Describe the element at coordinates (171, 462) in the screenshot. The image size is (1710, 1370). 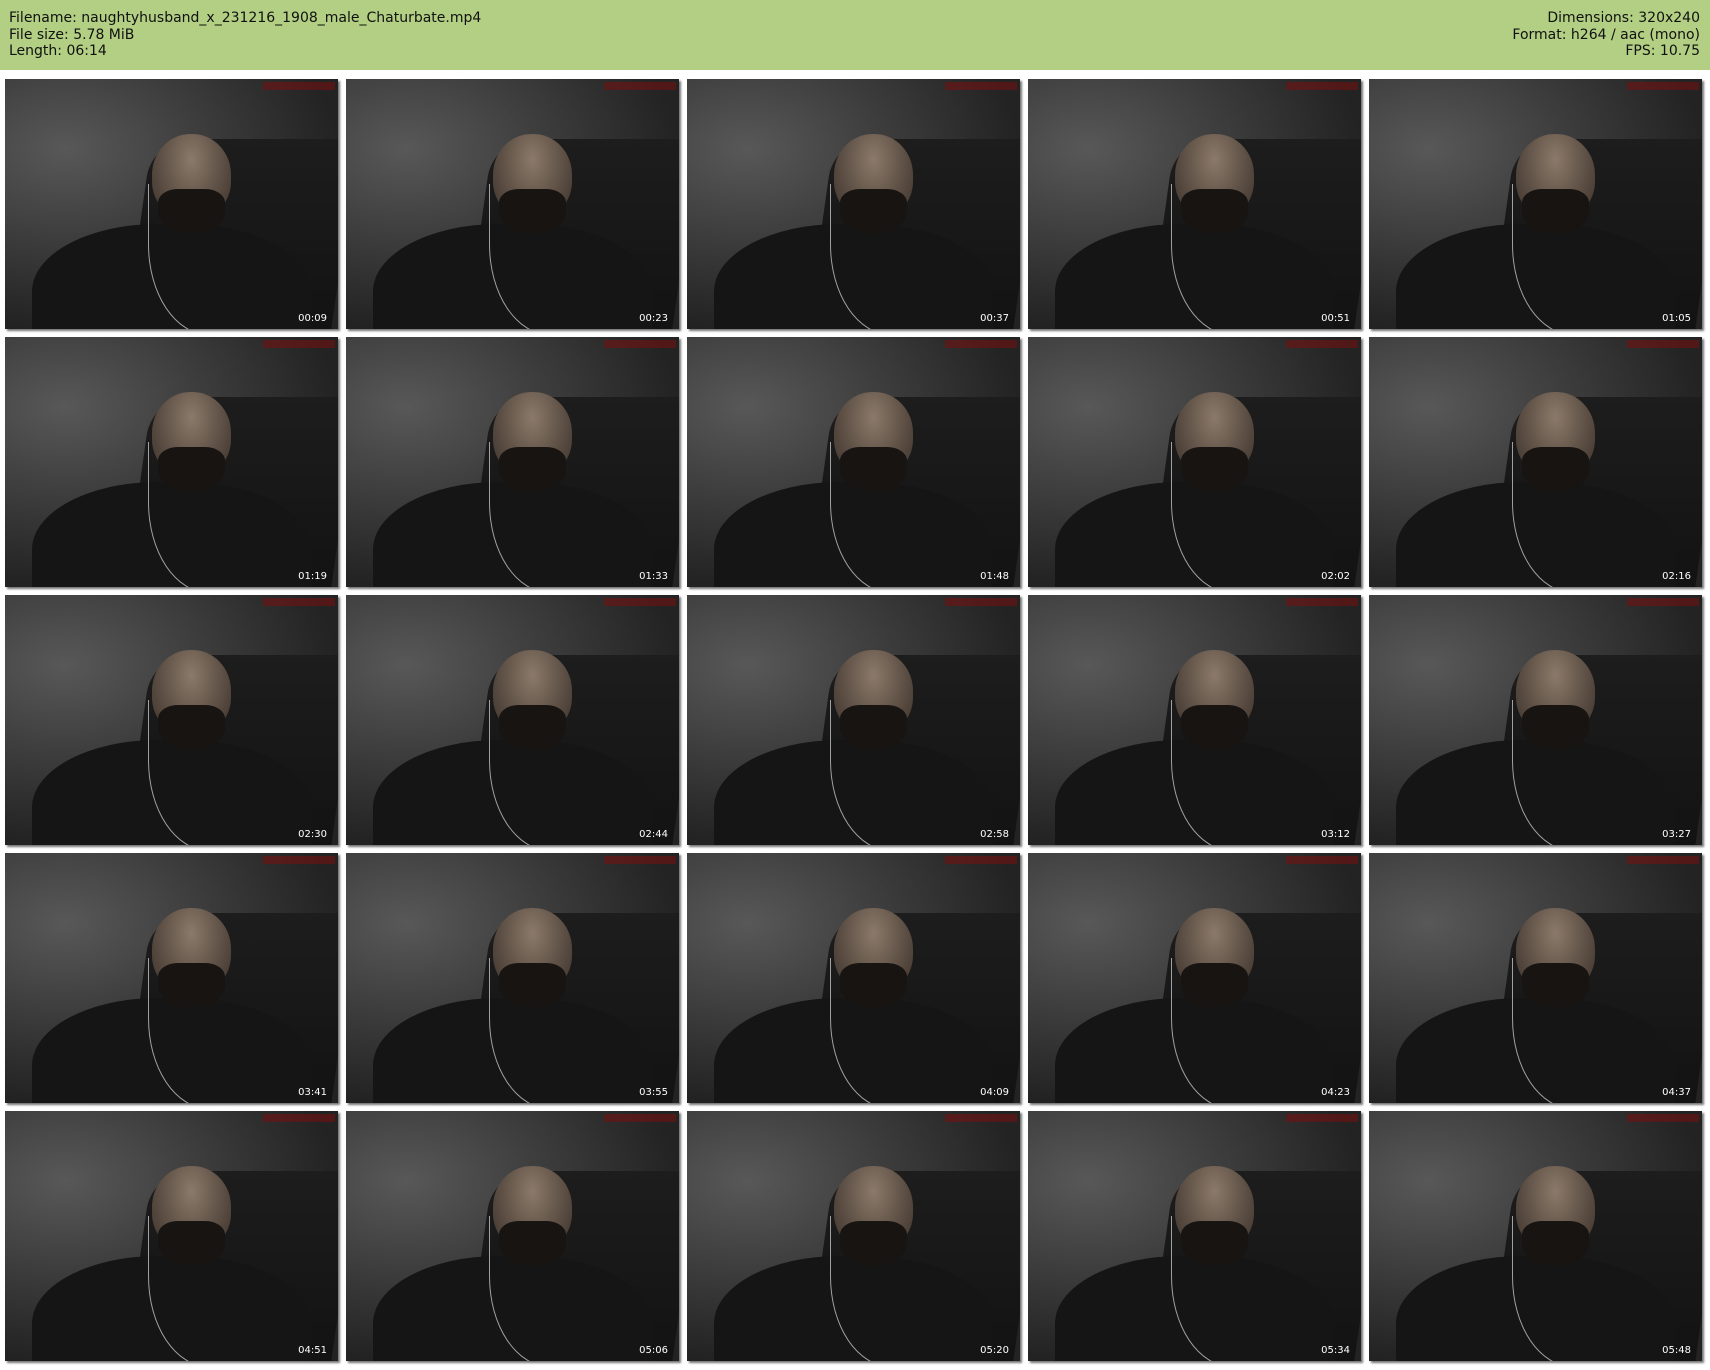
I see `thumbnail-frame: 01:19` at that location.